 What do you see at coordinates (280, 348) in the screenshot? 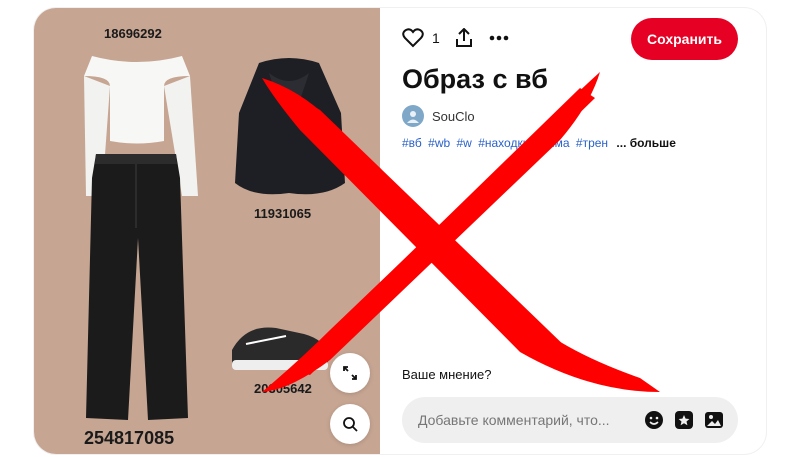
I see `sneakers-illustration` at bounding box center [280, 348].